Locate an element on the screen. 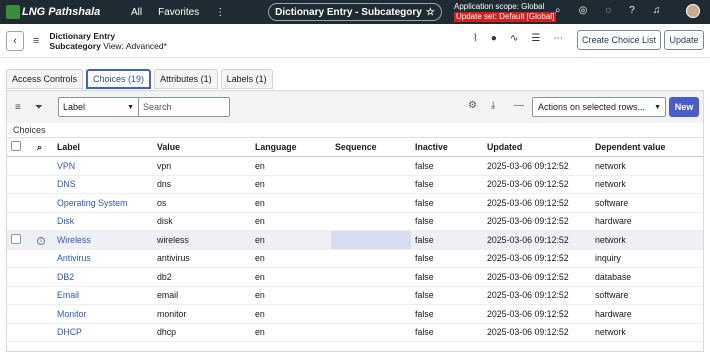  label-cell: DNS is located at coordinates (103, 184).